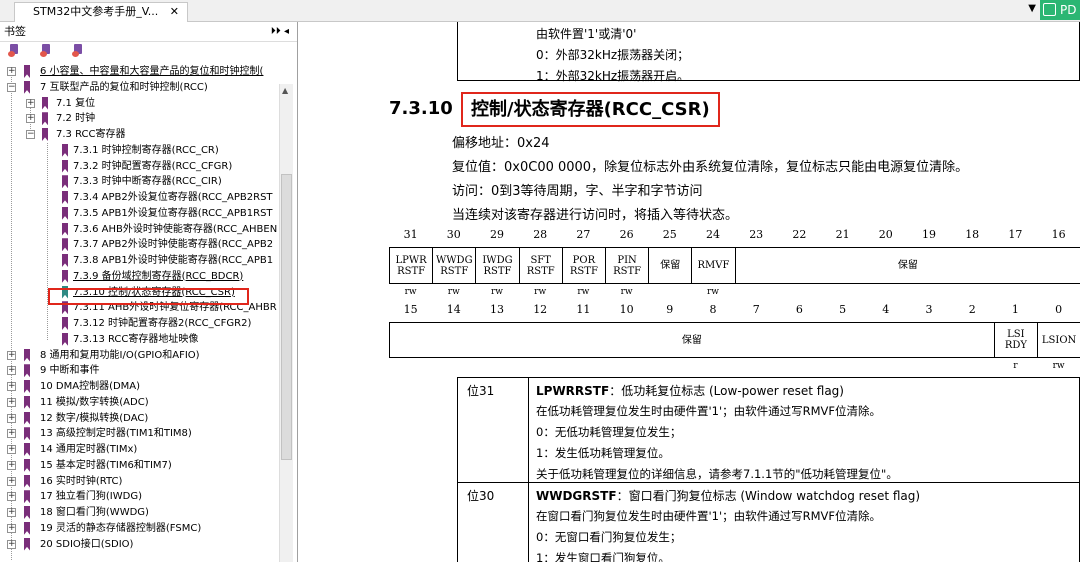  I want to click on section-title: 控制/状态寄存器(RCC_CSR), so click(590, 109).